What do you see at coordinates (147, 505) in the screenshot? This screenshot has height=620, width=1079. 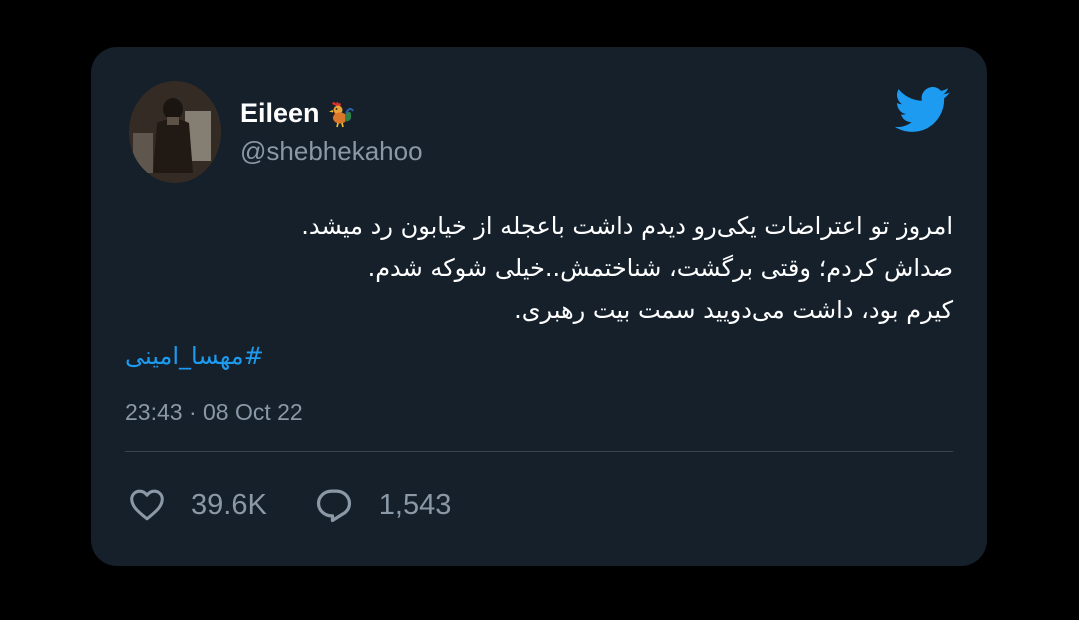 I see `heart-icon` at bounding box center [147, 505].